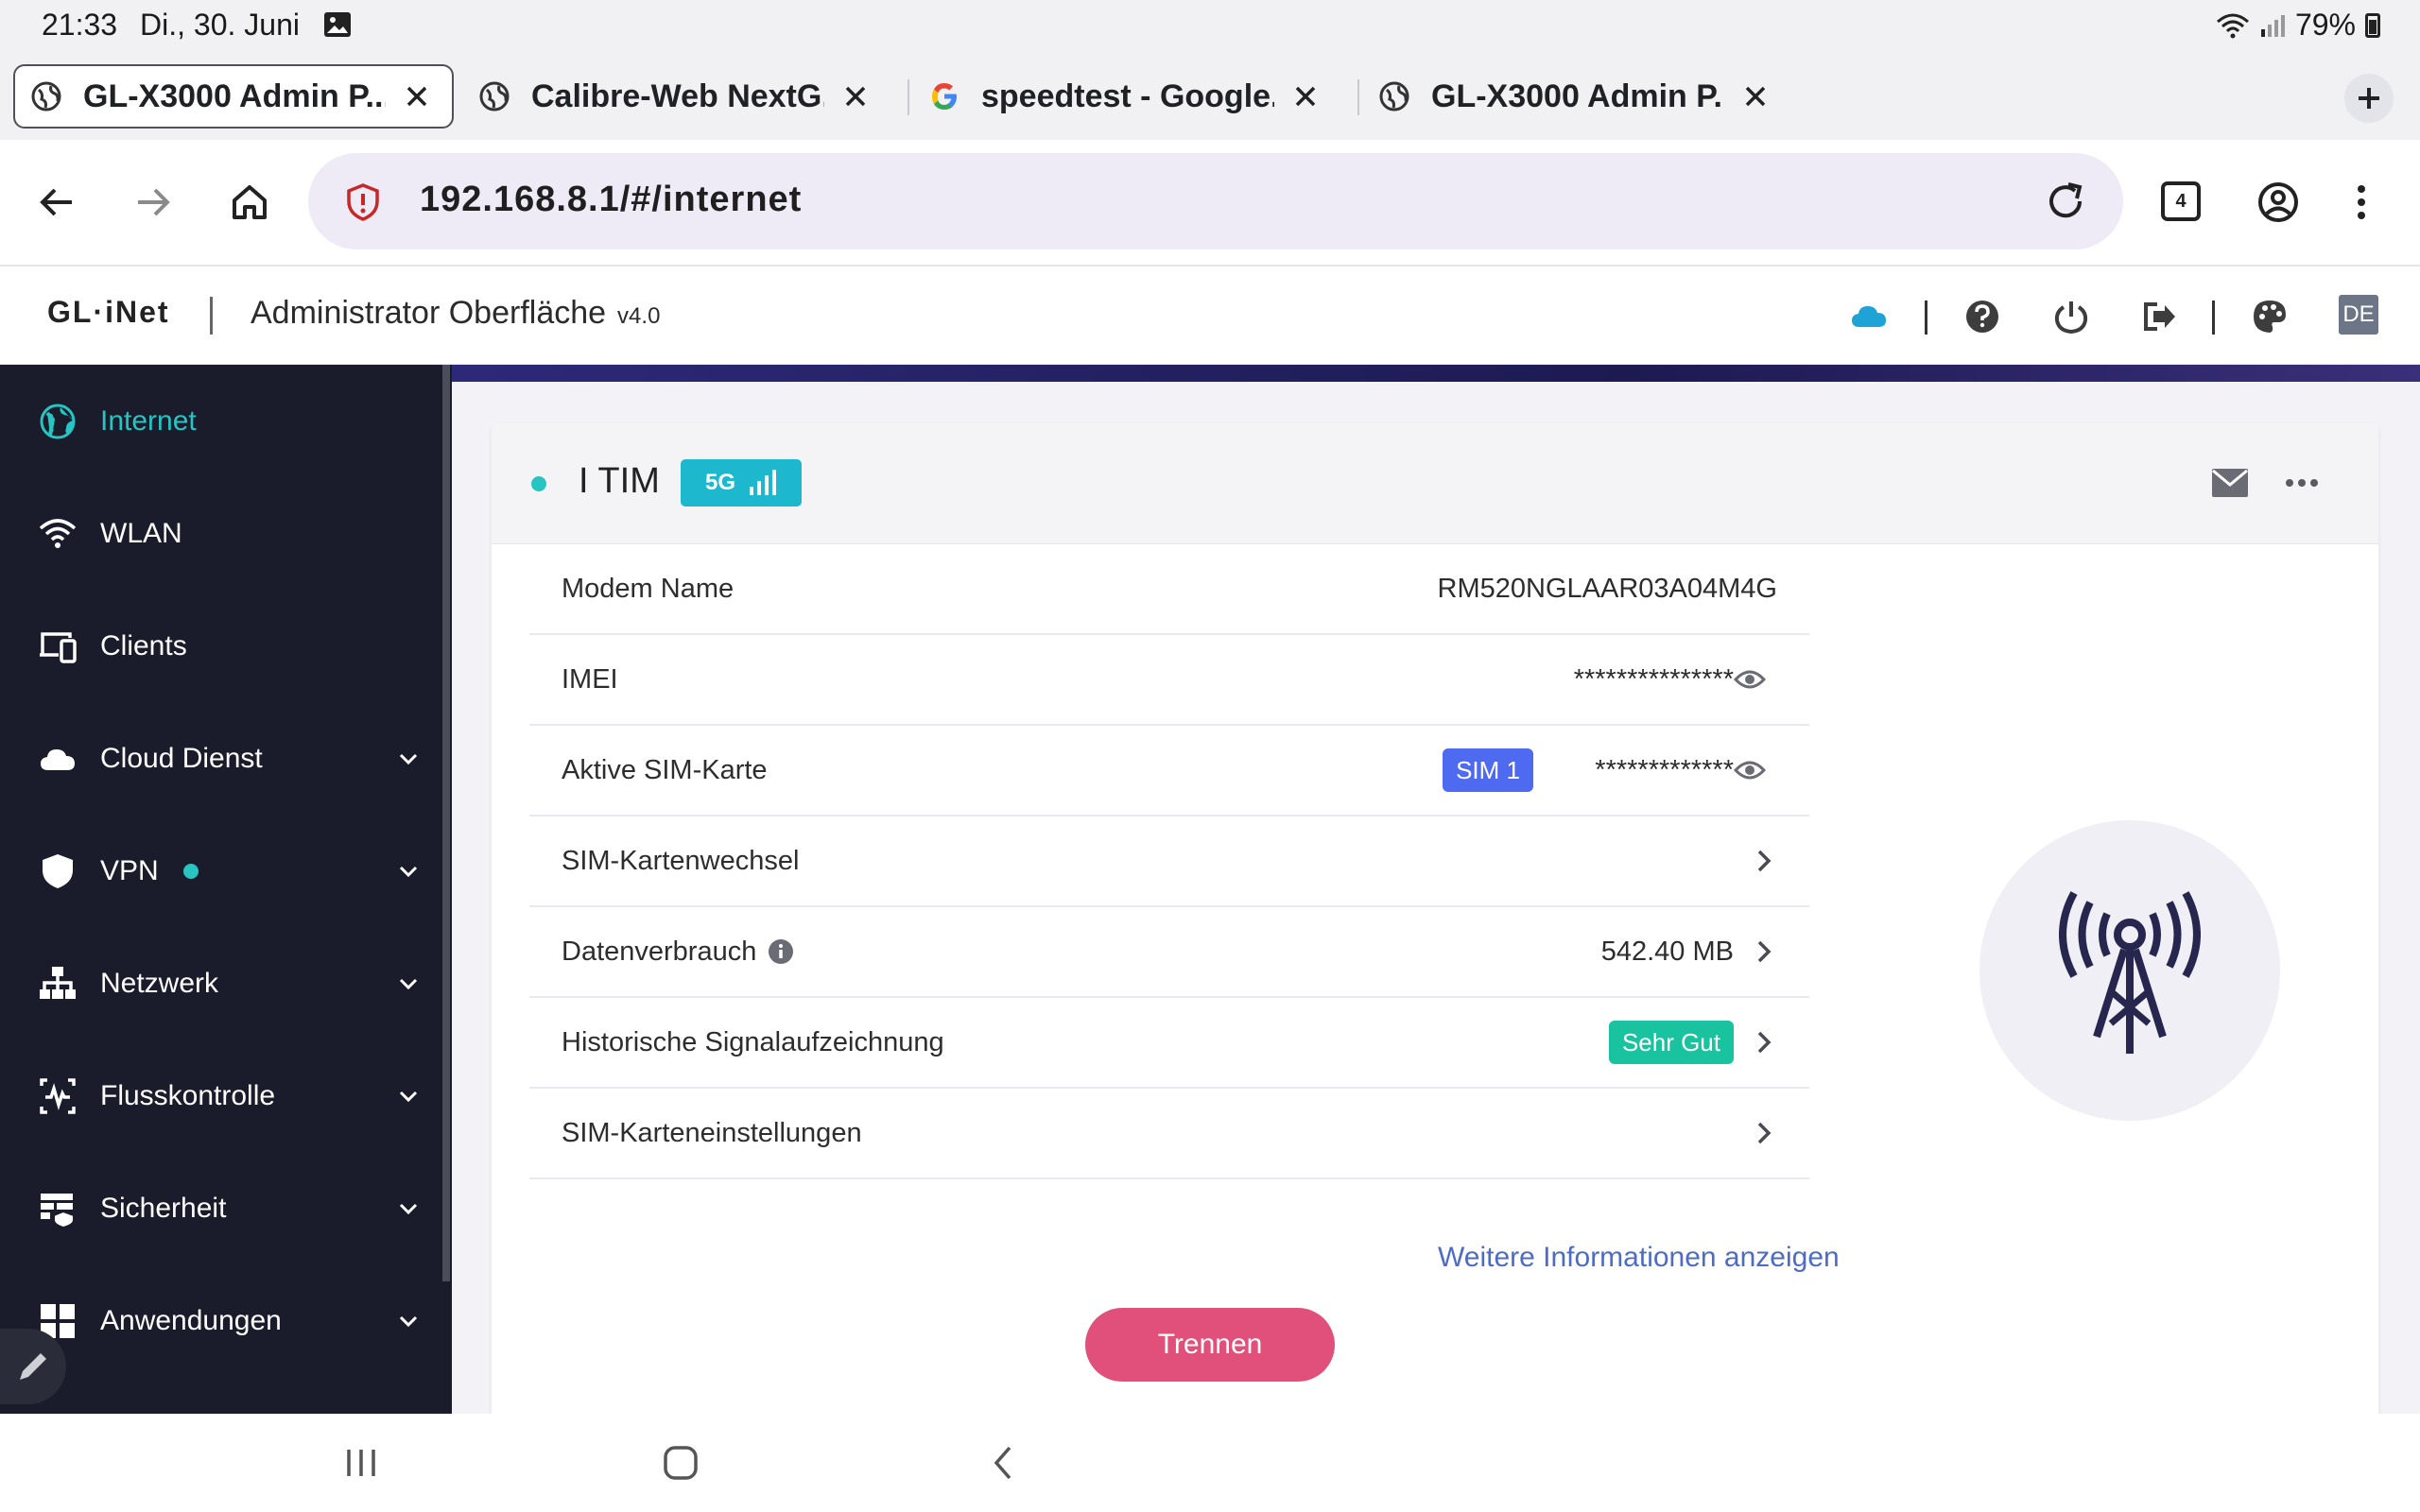 This screenshot has height=1512, width=2420. I want to click on page-title: Administrator Oberfläche v4.0, so click(455, 313).